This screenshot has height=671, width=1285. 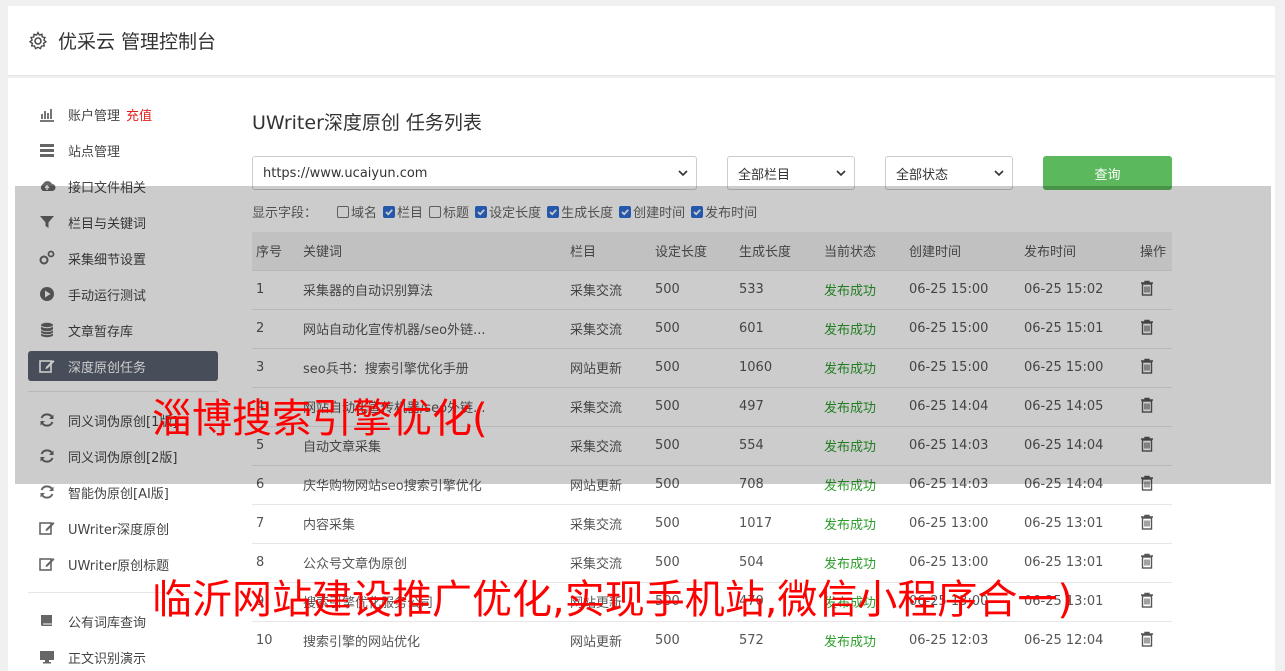 I want to click on sidebar-item: 站点管理, so click(x=123, y=150).